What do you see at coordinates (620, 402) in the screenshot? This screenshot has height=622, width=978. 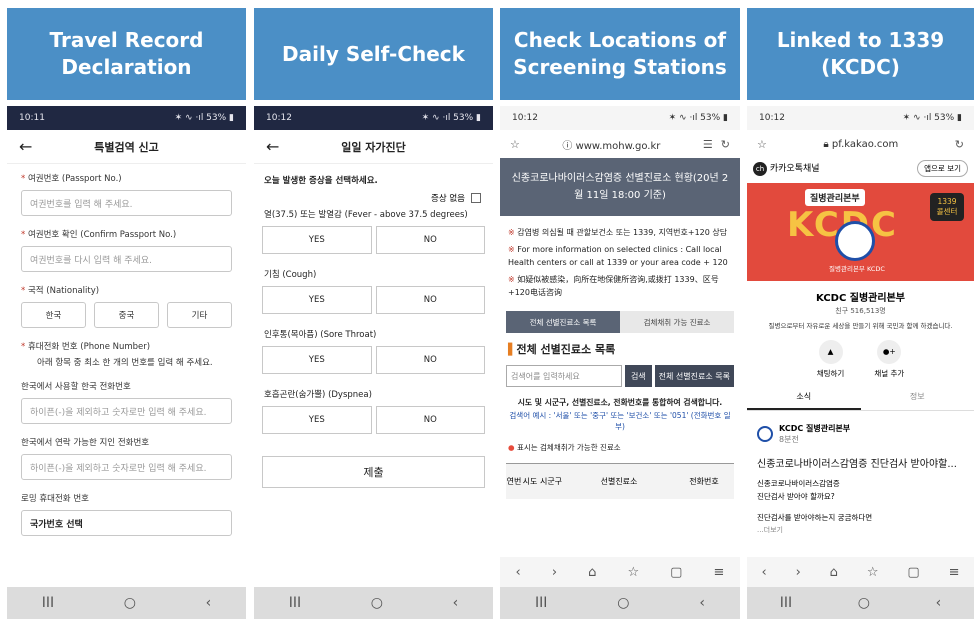 I see `search-info: 시도 및 시군구, 선별진료소, 전화번호를 통합하여 검색합니다.` at bounding box center [620, 402].